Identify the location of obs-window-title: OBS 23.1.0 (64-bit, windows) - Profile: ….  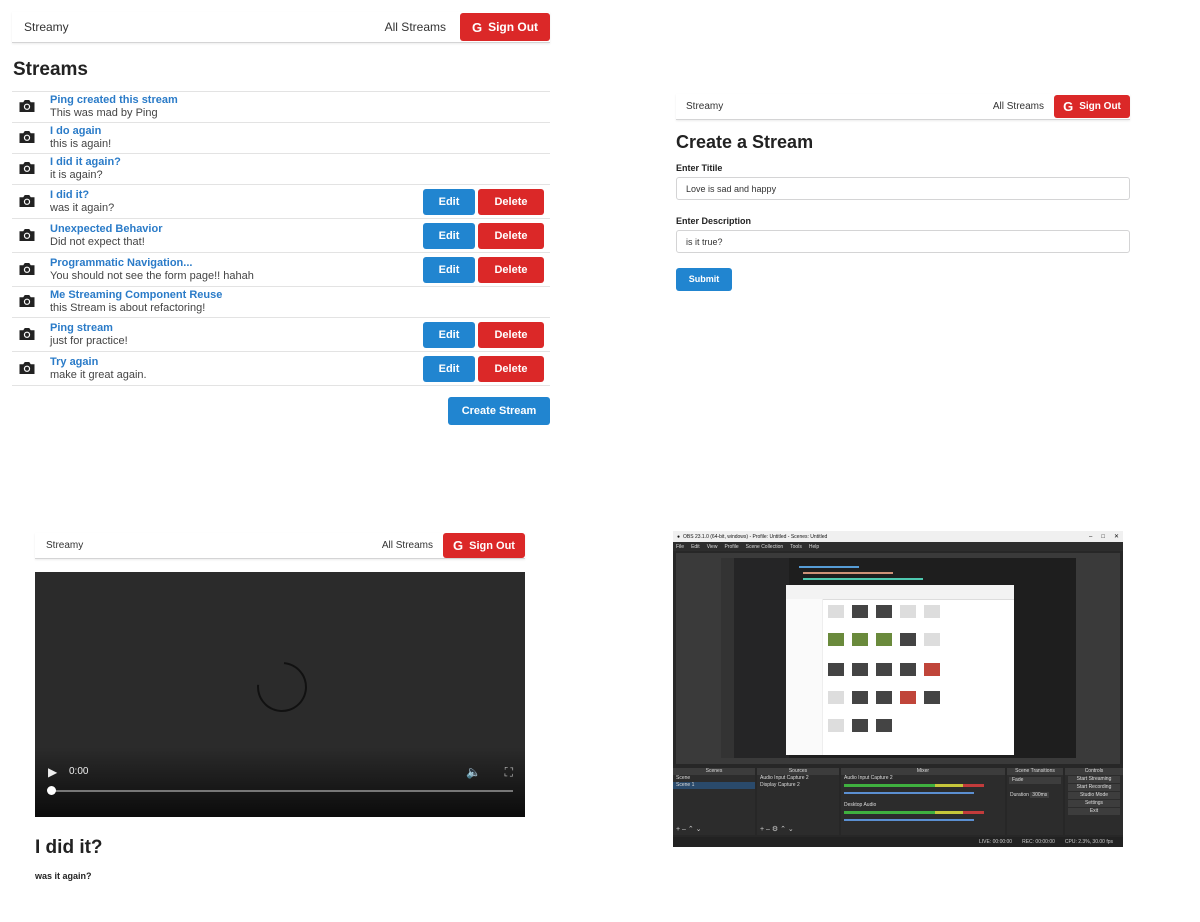
(755, 536).